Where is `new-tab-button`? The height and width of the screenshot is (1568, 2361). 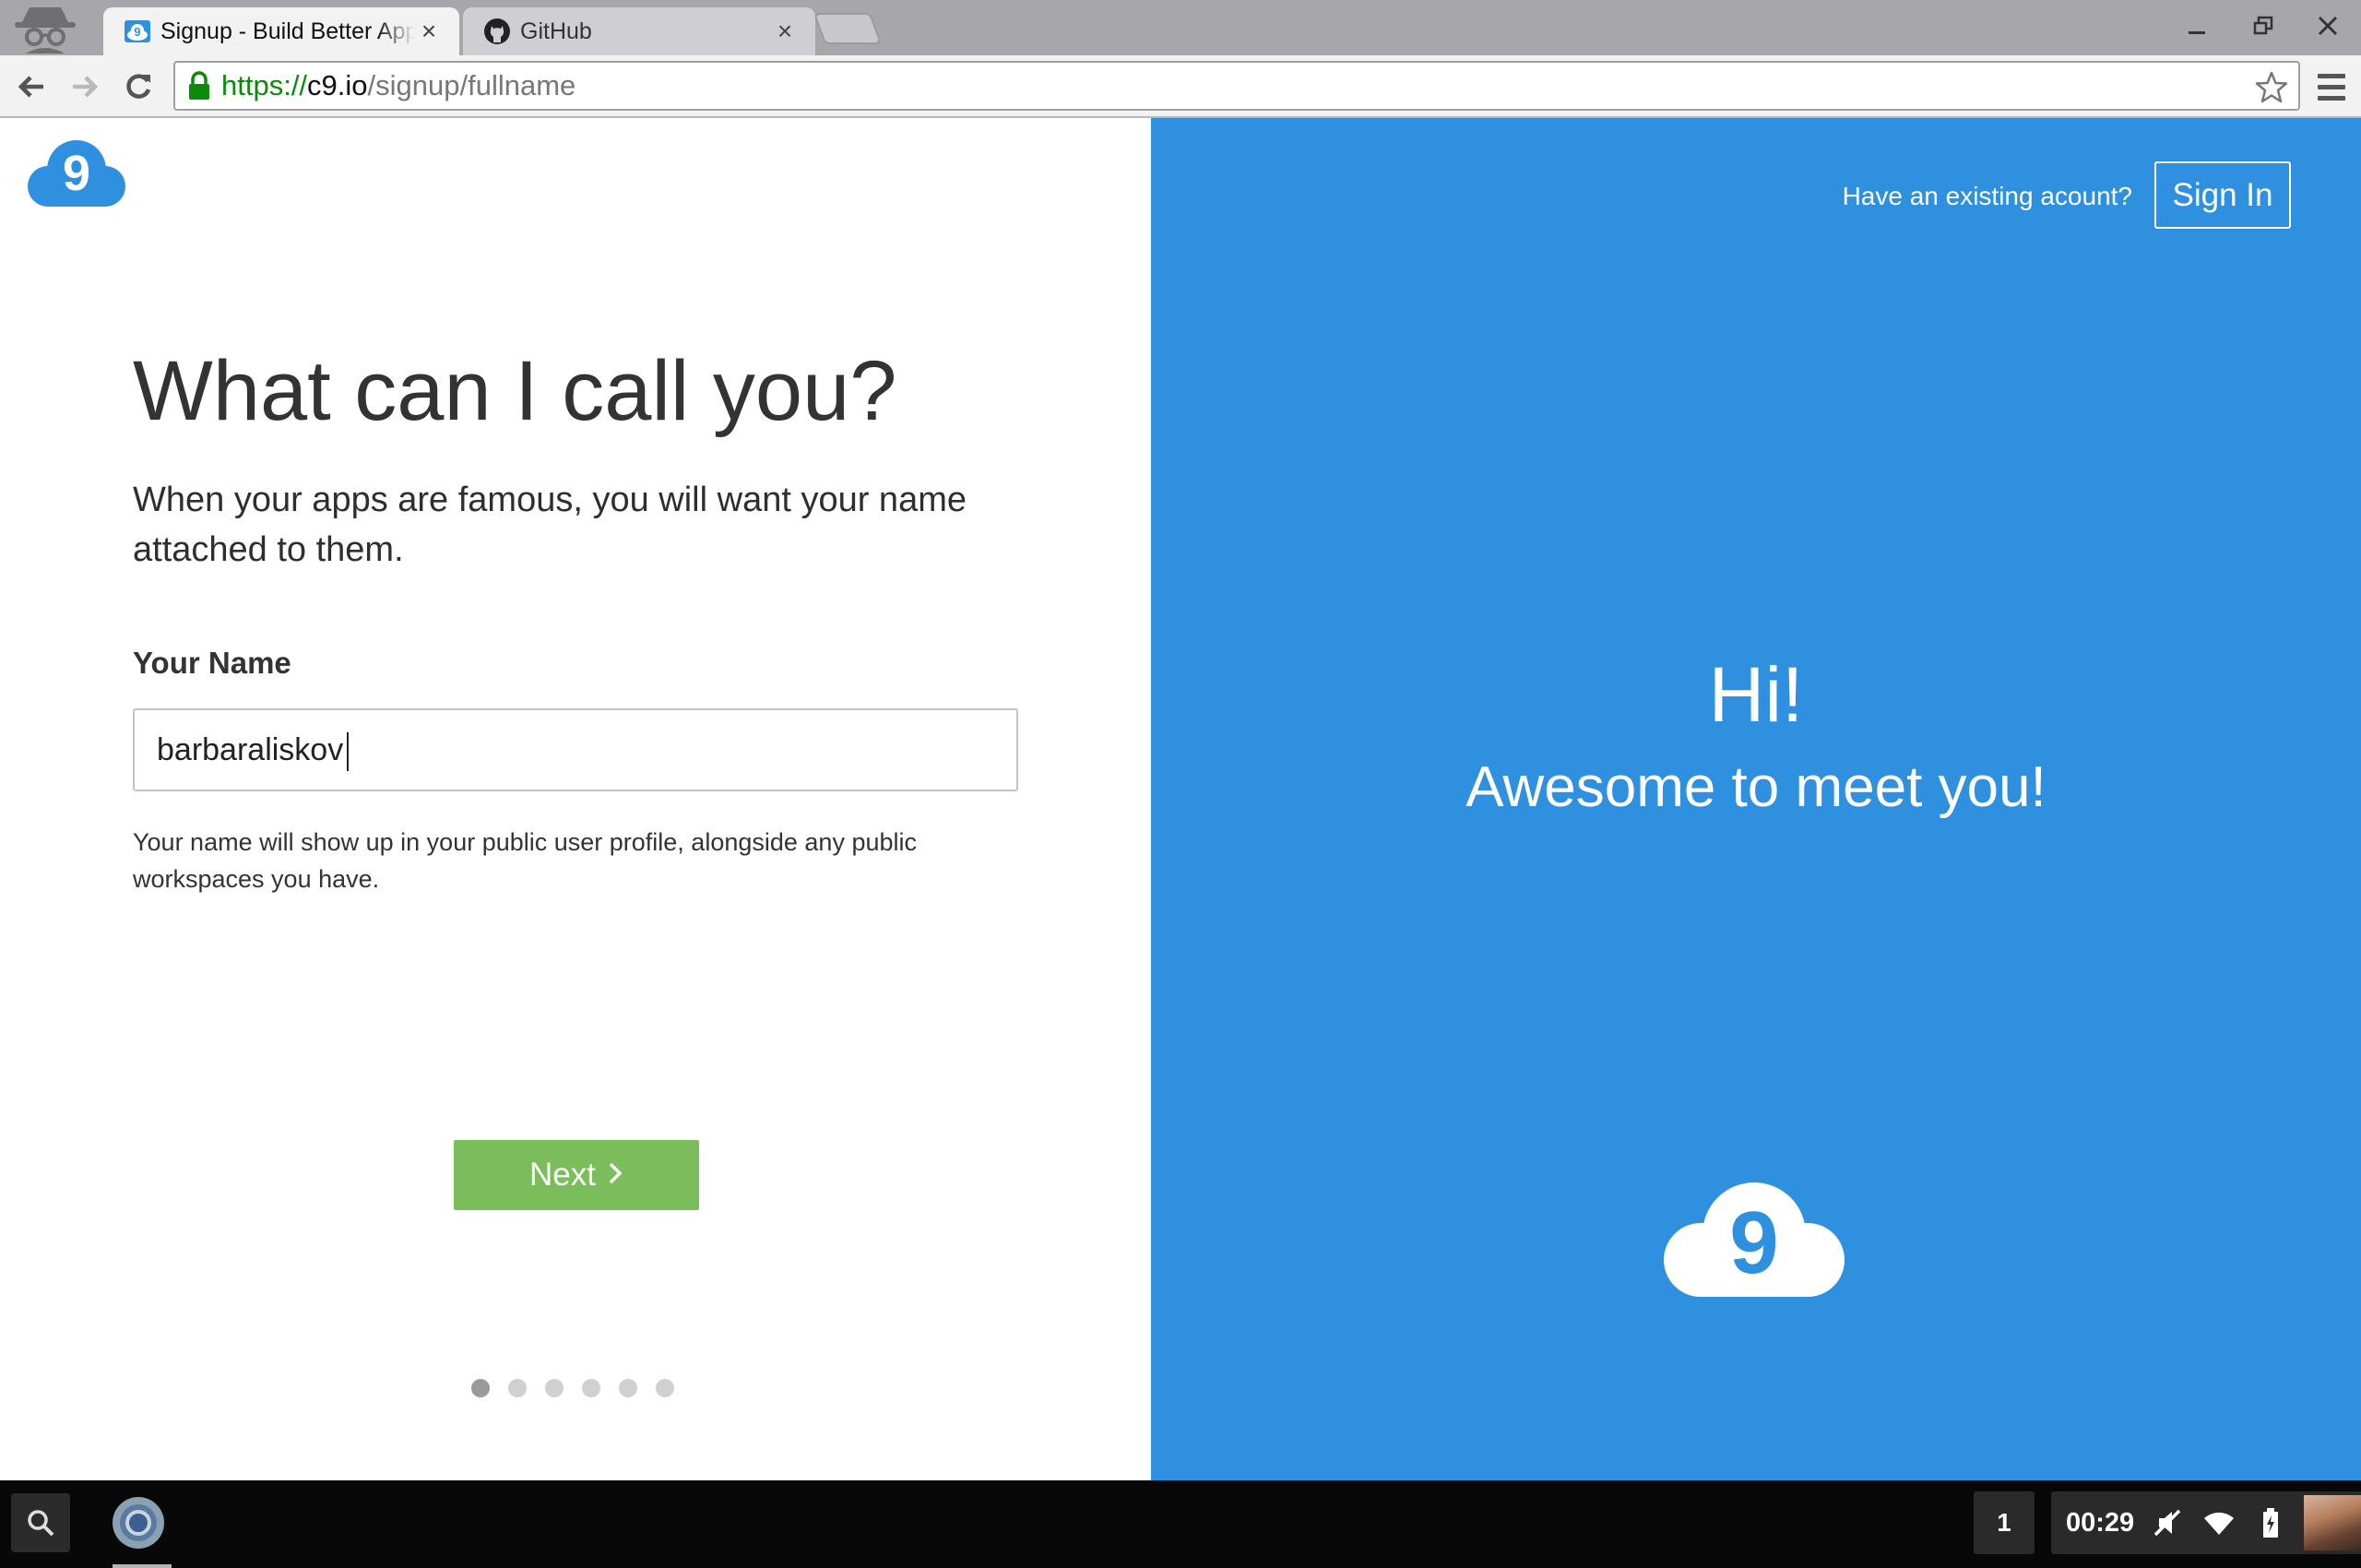 new-tab-button is located at coordinates (848, 28).